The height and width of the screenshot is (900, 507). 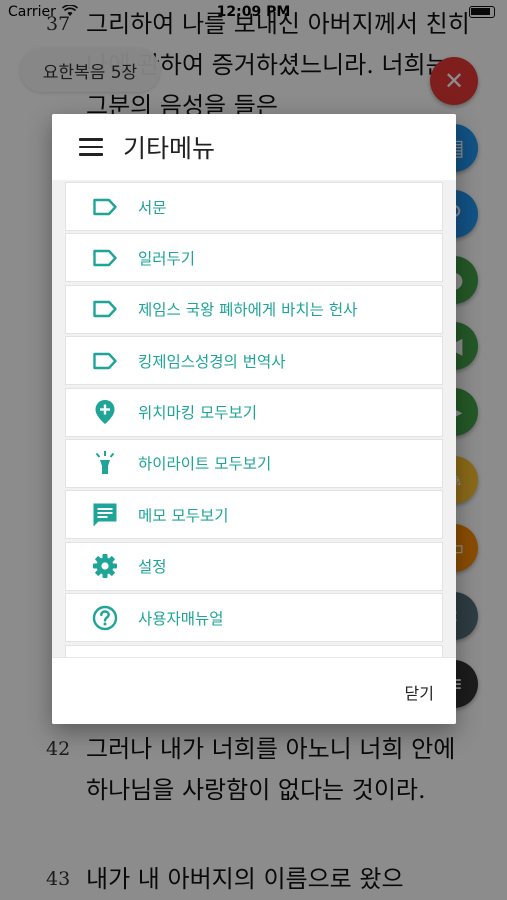 What do you see at coordinates (254, 258) in the screenshot?
I see `menu-item-notes: 일러두기` at bounding box center [254, 258].